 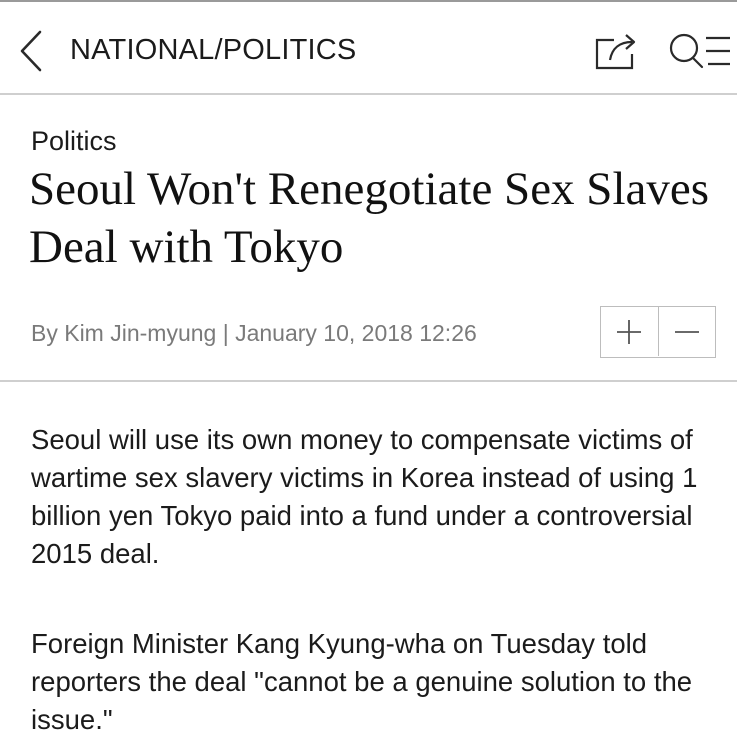 What do you see at coordinates (368, 48) in the screenshot?
I see `app-header: NATIONAL/POLITICS` at bounding box center [368, 48].